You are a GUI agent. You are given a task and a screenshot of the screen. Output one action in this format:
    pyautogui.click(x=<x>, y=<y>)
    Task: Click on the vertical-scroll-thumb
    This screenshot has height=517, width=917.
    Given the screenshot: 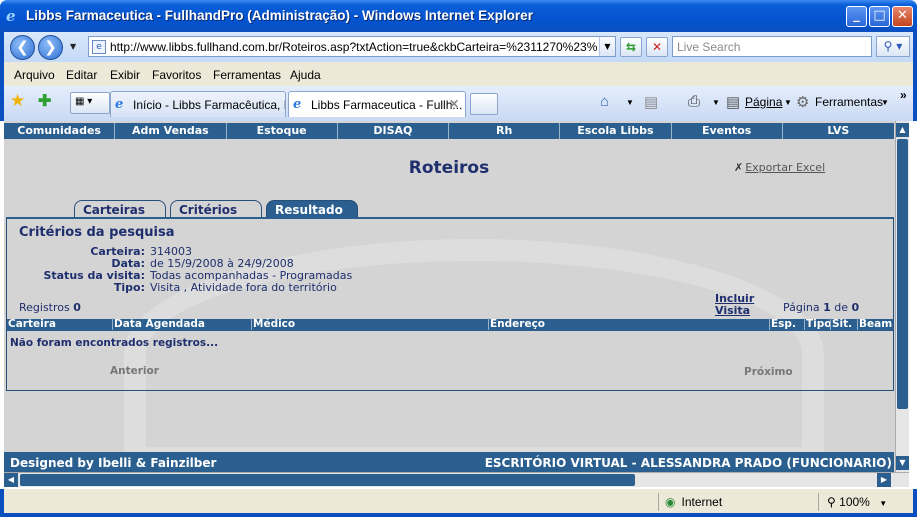 What is the action you would take?
    pyautogui.click(x=902, y=274)
    